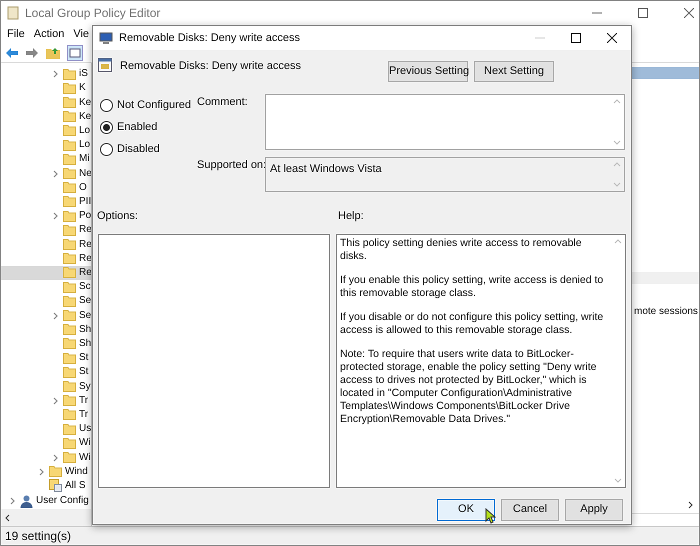 The height and width of the screenshot is (546, 700). Describe the element at coordinates (231, 165) in the screenshot. I see `supported-label: Supported on:` at that location.